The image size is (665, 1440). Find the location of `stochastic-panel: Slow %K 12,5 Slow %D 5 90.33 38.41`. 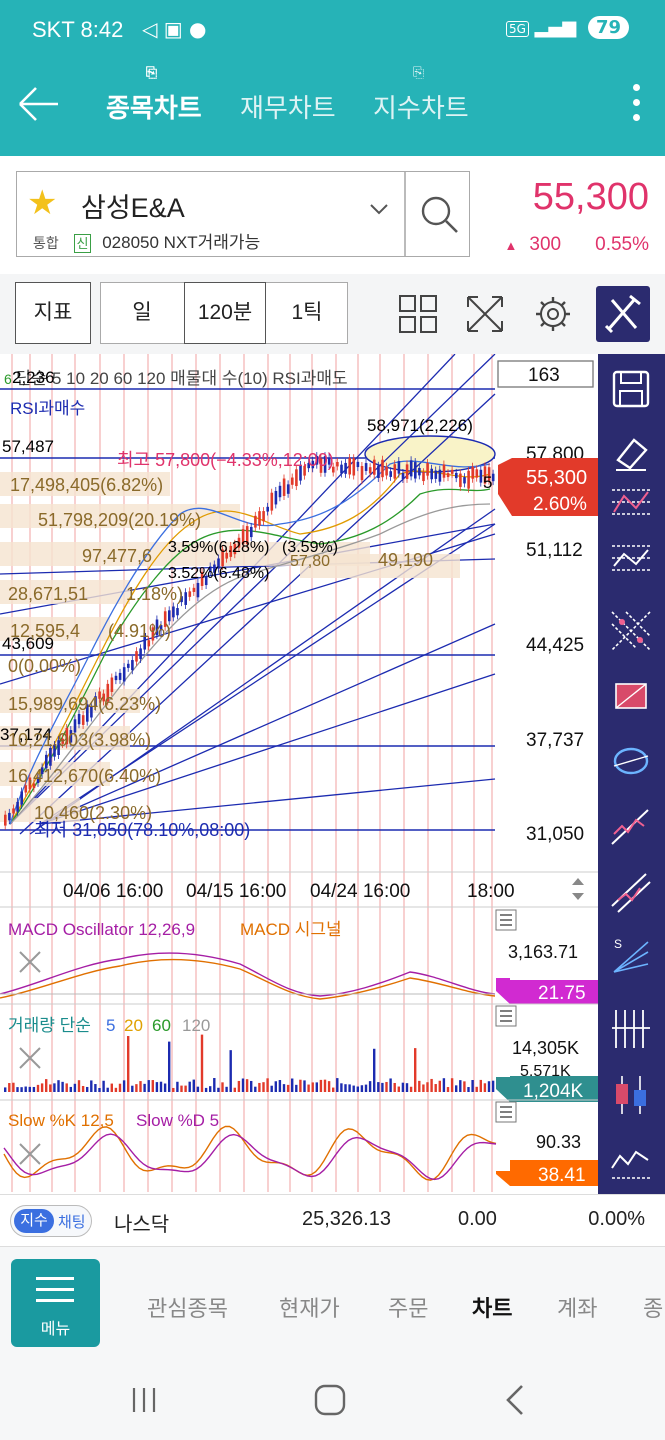

stochastic-panel: Slow %K 12,5 Slow %D 5 90.33 38.41 is located at coordinates (300, 1143).